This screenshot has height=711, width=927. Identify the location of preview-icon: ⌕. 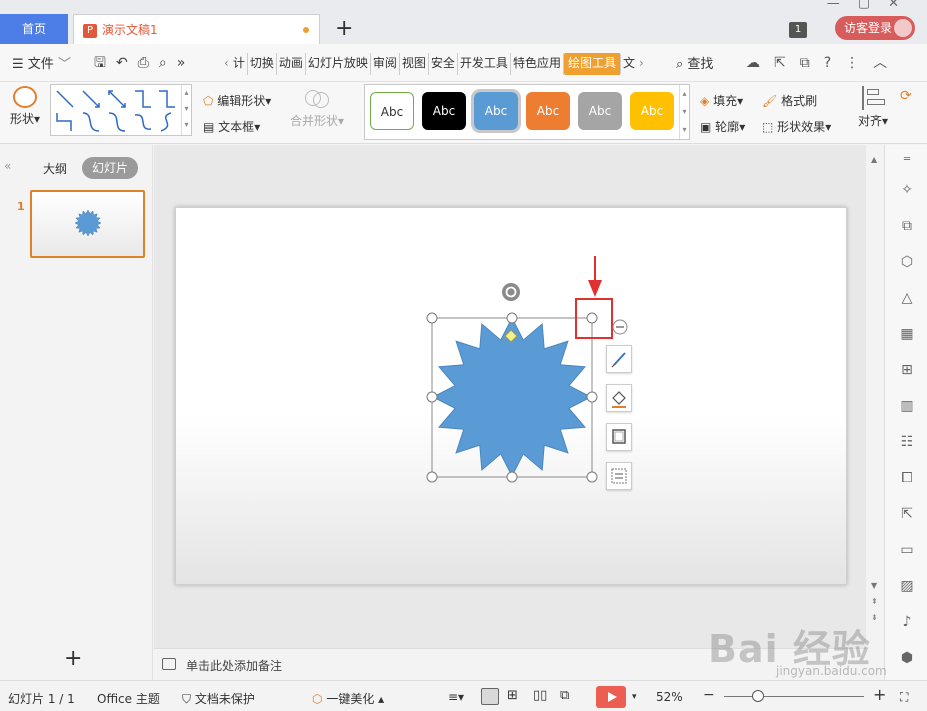
(168, 63).